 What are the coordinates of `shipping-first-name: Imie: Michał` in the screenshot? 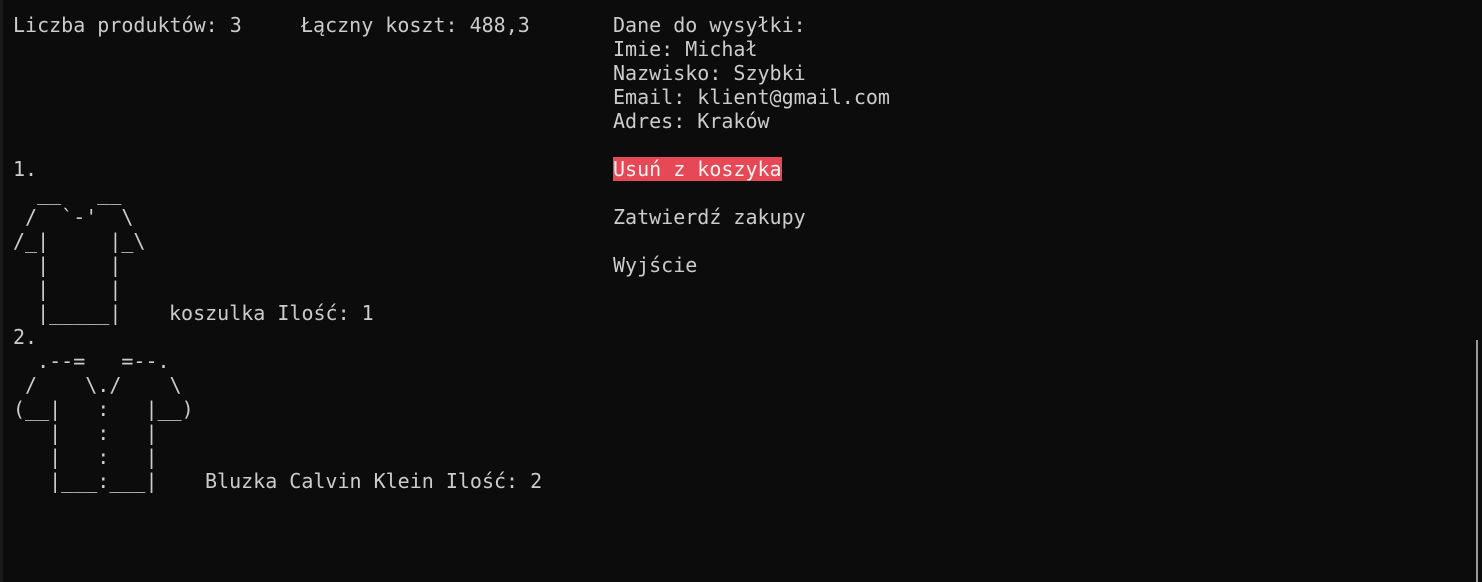 It's located at (685, 49).